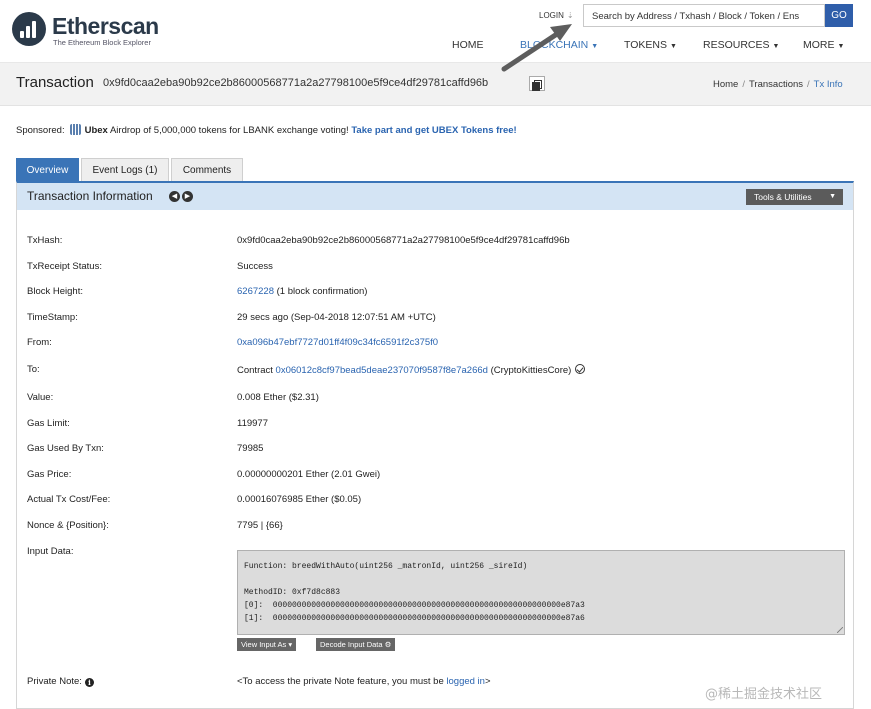 Image resolution: width=871 pixels, height=709 pixels. What do you see at coordinates (828, 84) in the screenshot?
I see `breadcrumb-tx-info: Tx Info` at bounding box center [828, 84].